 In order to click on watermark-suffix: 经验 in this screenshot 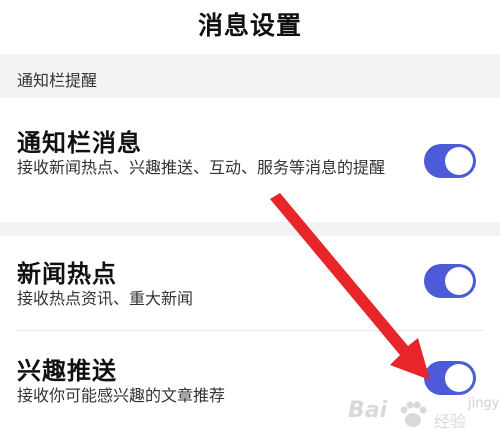, I will do `click(450, 421)`.